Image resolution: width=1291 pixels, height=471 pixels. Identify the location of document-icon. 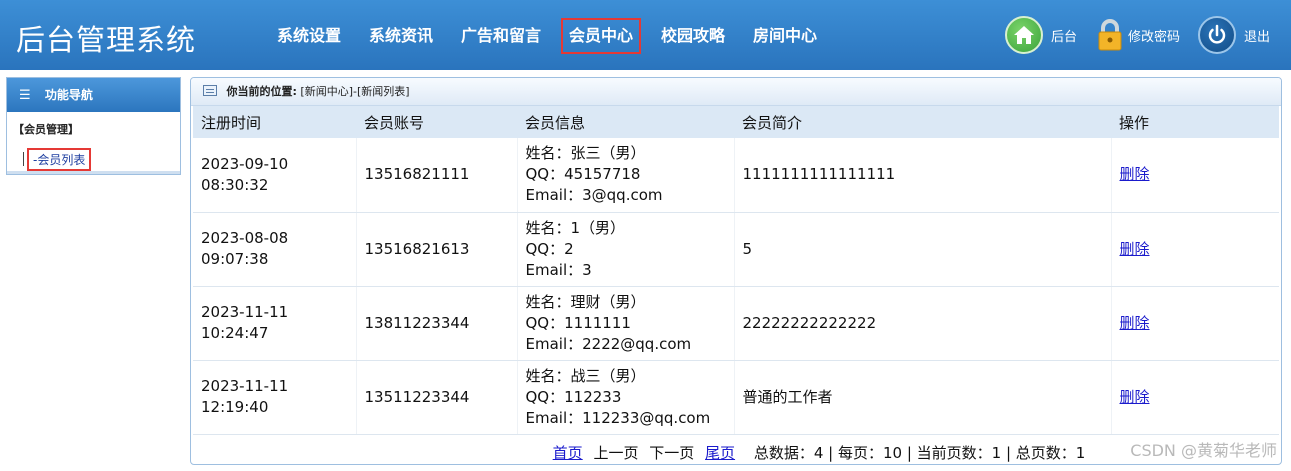
(210, 90).